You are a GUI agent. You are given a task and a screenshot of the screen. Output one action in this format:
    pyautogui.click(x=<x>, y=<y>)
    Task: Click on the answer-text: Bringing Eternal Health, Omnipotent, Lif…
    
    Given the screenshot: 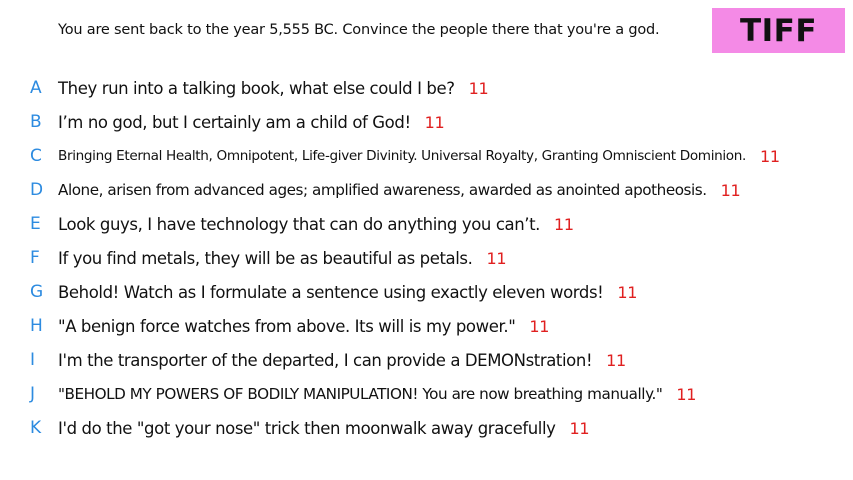 What is the action you would take?
    pyautogui.click(x=402, y=156)
    